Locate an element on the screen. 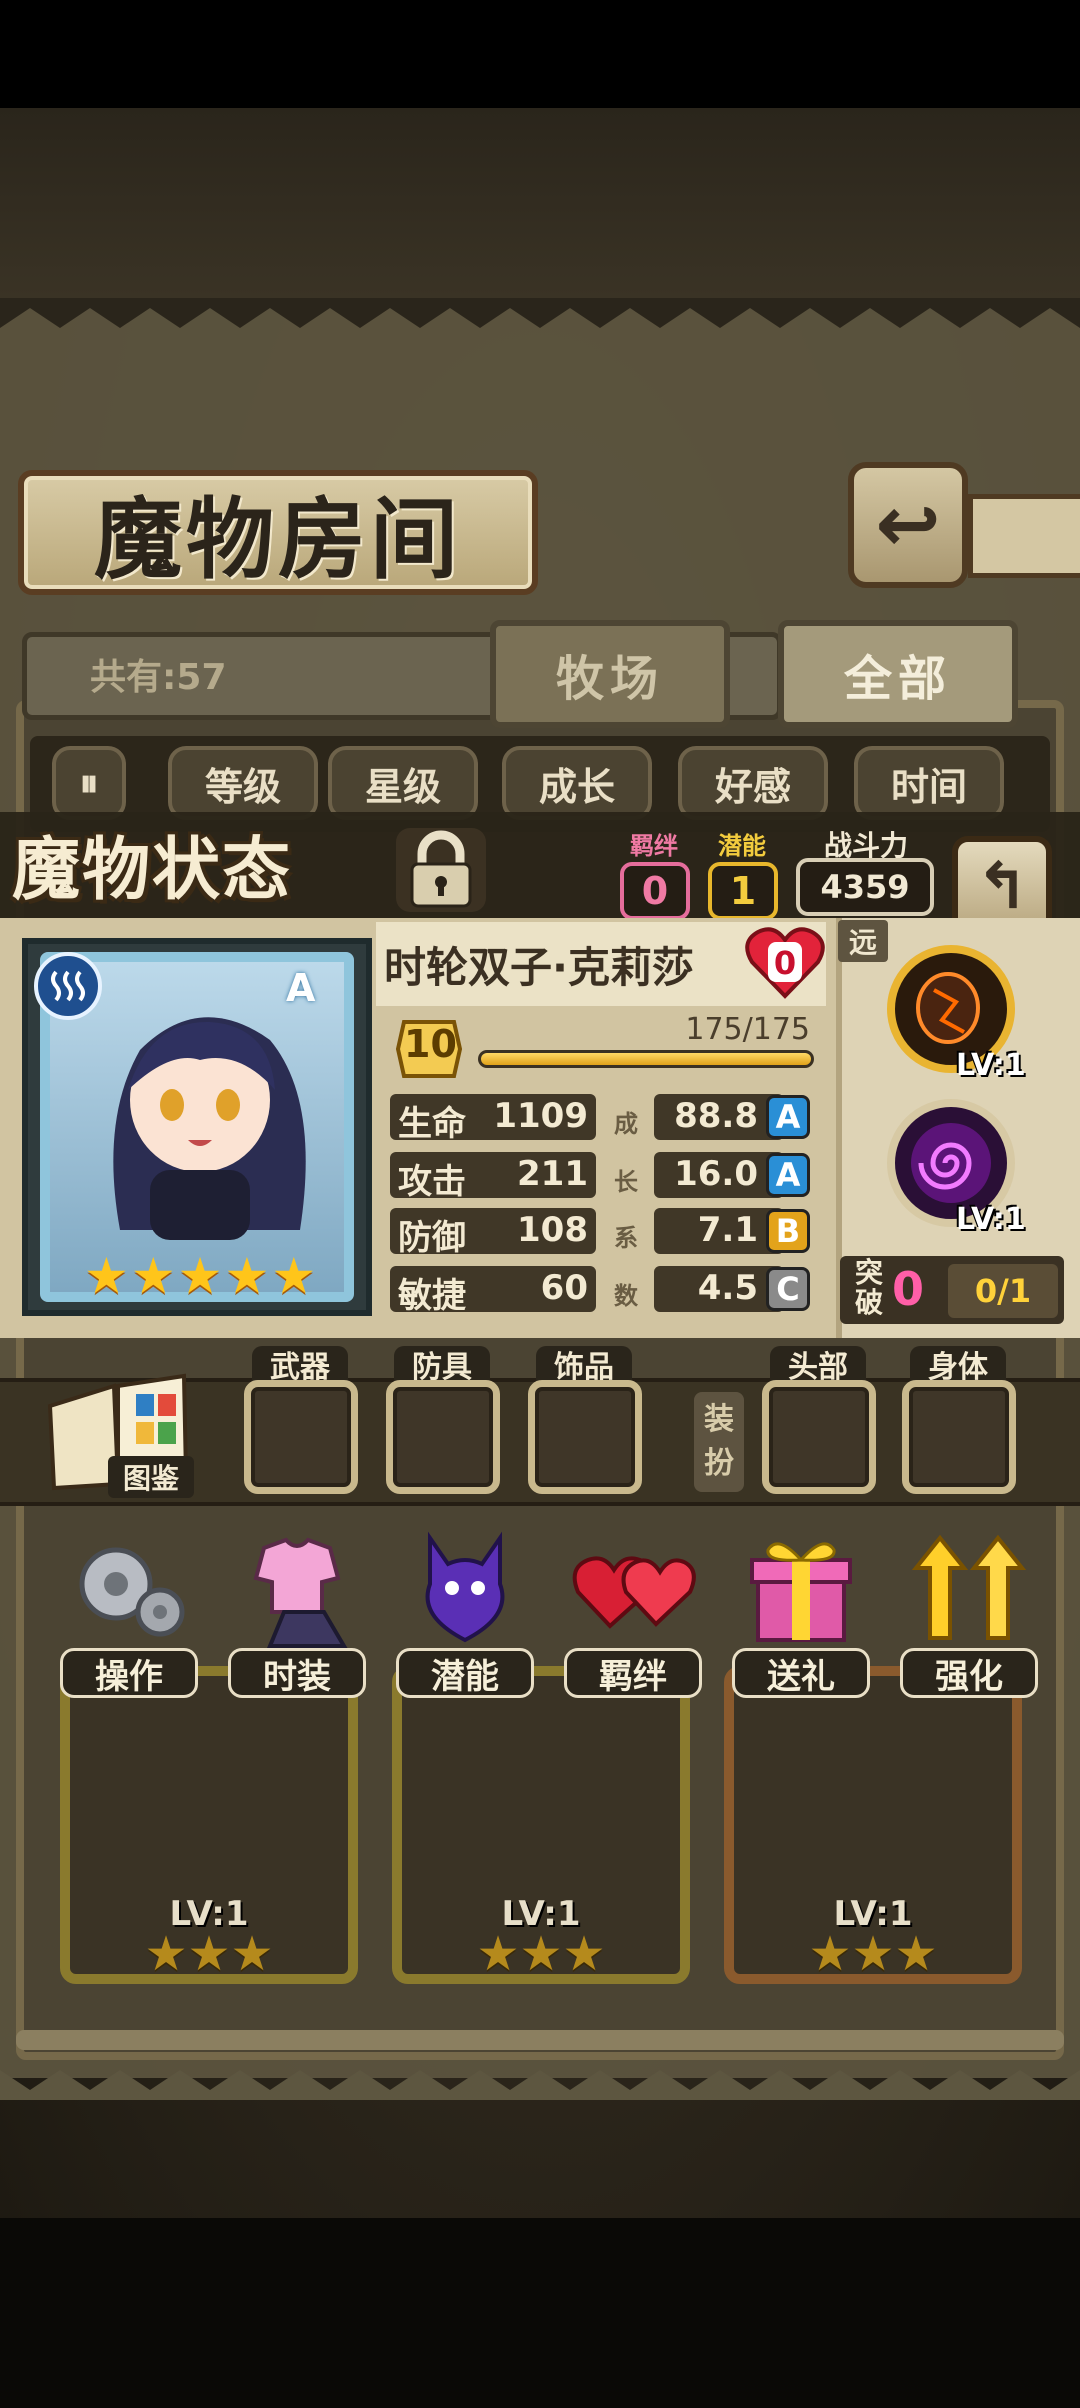 The height and width of the screenshot is (2408, 1080). sort-by-level-button: 等级 is located at coordinates (243, 783).